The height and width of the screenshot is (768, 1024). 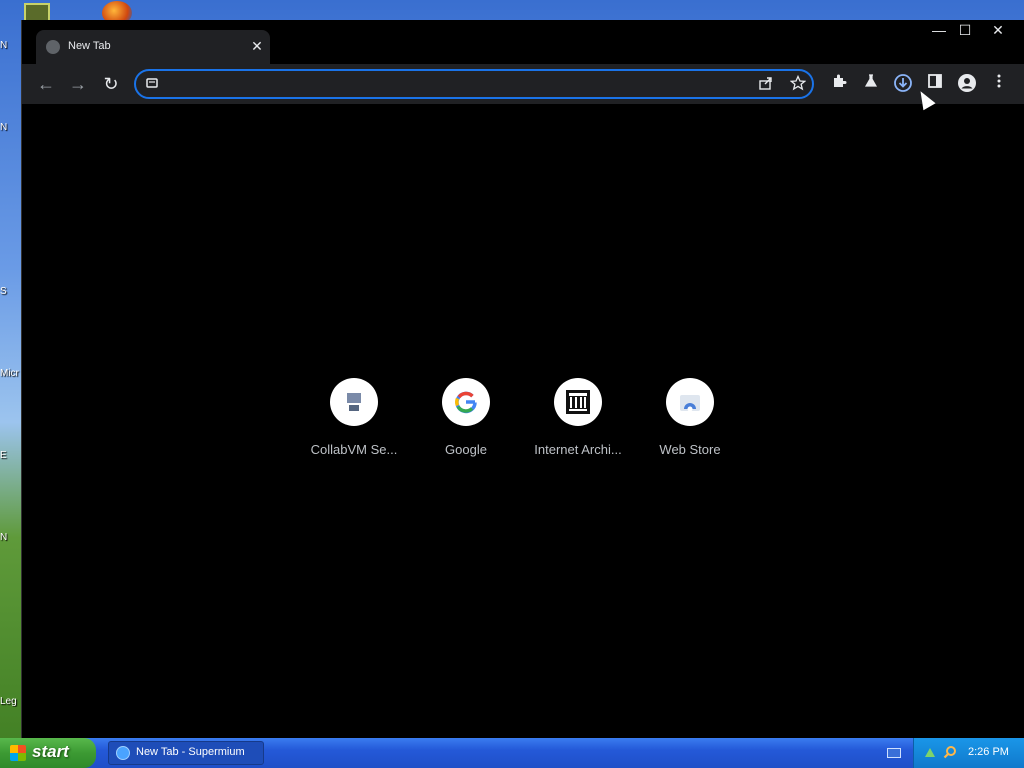 I want to click on google-icon, so click(x=466, y=402).